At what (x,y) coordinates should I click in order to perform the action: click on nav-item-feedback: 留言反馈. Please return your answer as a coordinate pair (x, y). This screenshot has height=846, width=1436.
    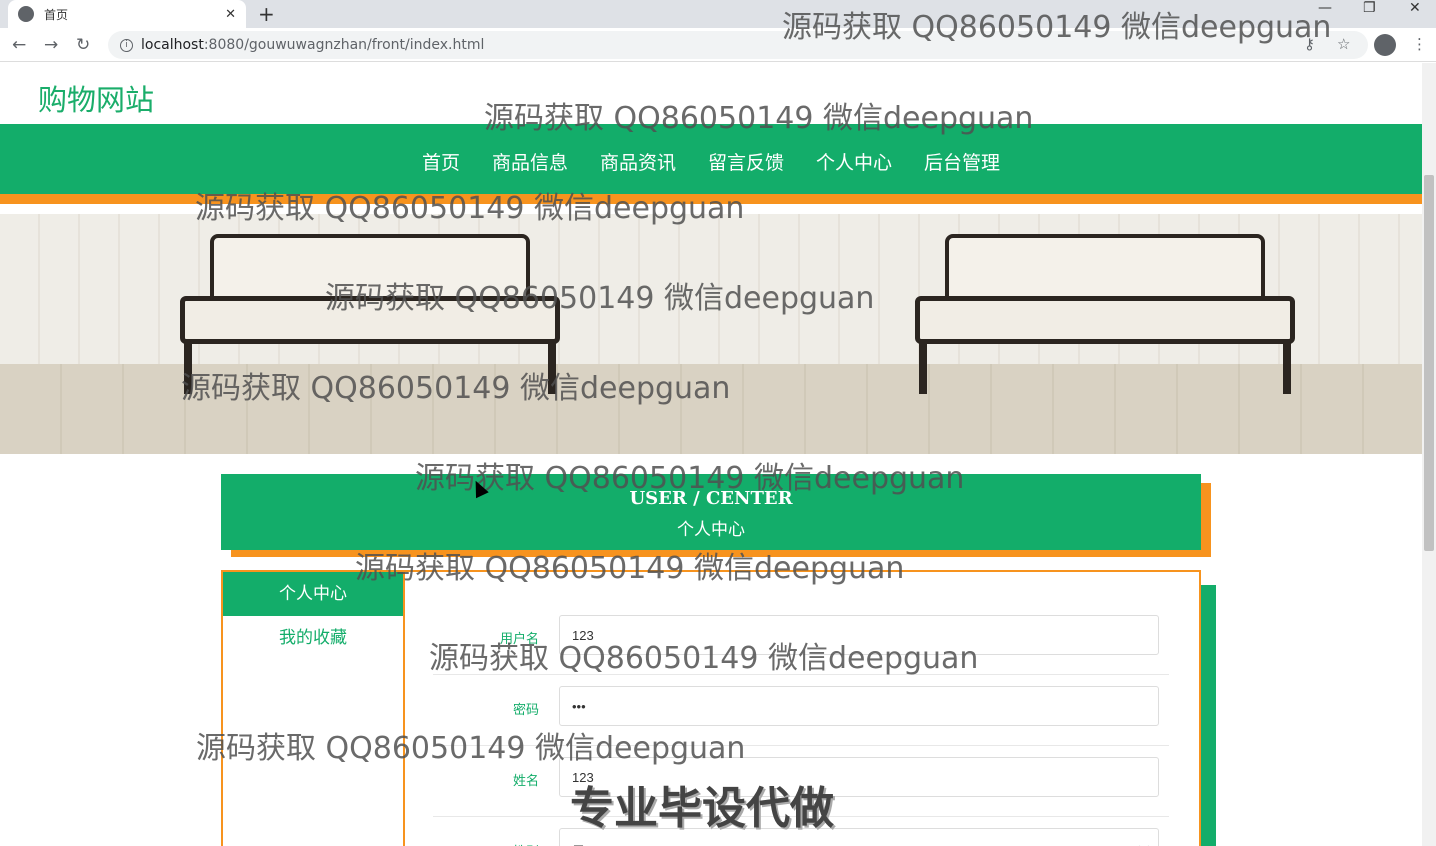
    Looking at the image, I should click on (746, 161).